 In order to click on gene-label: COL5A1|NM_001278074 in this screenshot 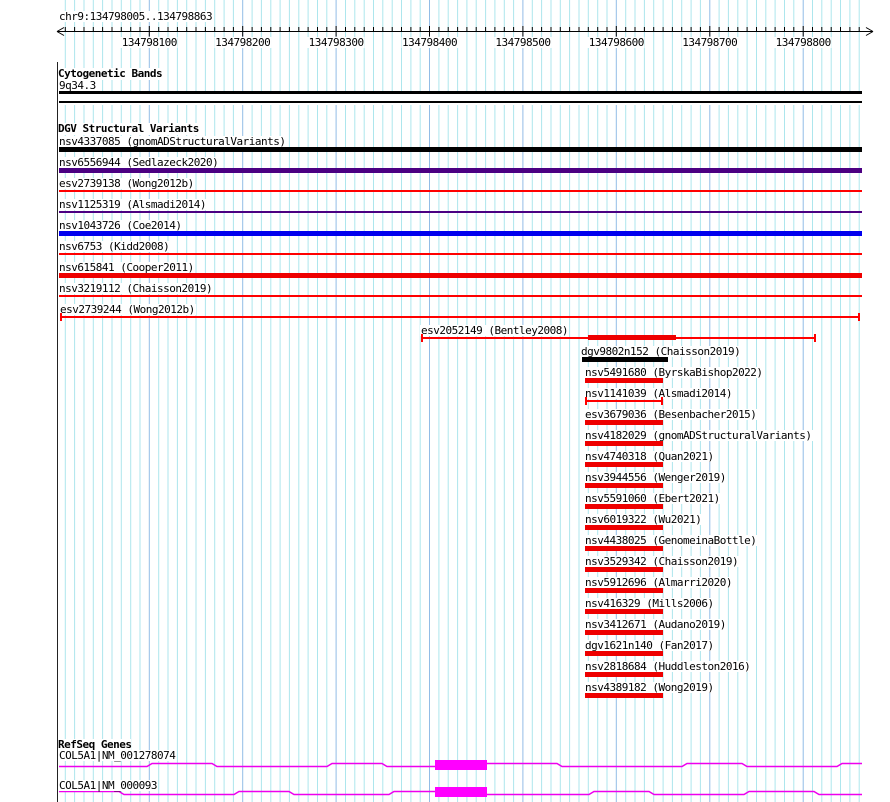, I will do `click(117, 755)`.